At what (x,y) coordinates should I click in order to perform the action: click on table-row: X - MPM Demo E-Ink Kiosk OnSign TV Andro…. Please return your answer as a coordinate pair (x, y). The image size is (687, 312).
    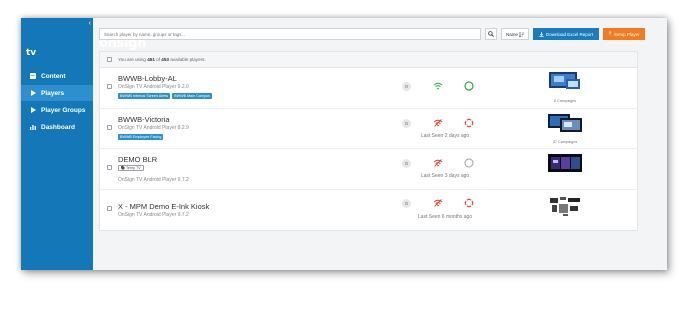
    Looking at the image, I should click on (368, 210).